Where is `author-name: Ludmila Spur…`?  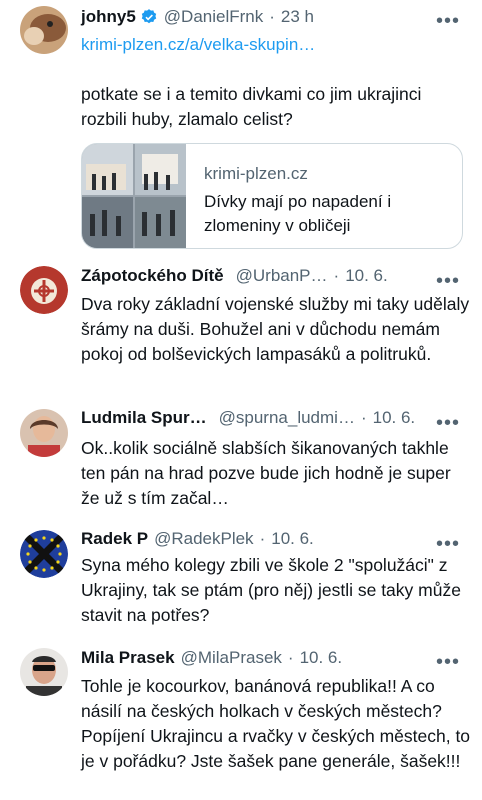 author-name: Ludmila Spur… is located at coordinates (144, 418).